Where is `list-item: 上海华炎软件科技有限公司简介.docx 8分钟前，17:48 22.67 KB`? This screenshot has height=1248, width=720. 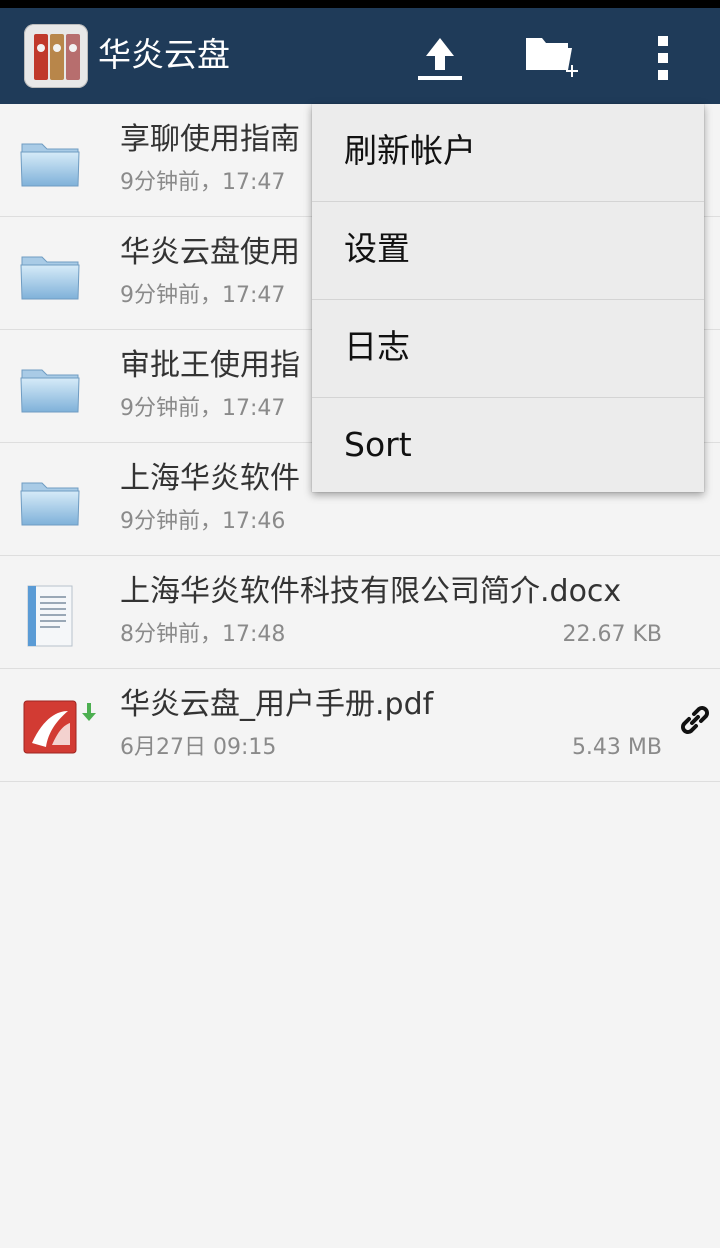
list-item: 上海华炎软件科技有限公司简介.docx 8分钟前，17:48 22.67 KB is located at coordinates (360, 612).